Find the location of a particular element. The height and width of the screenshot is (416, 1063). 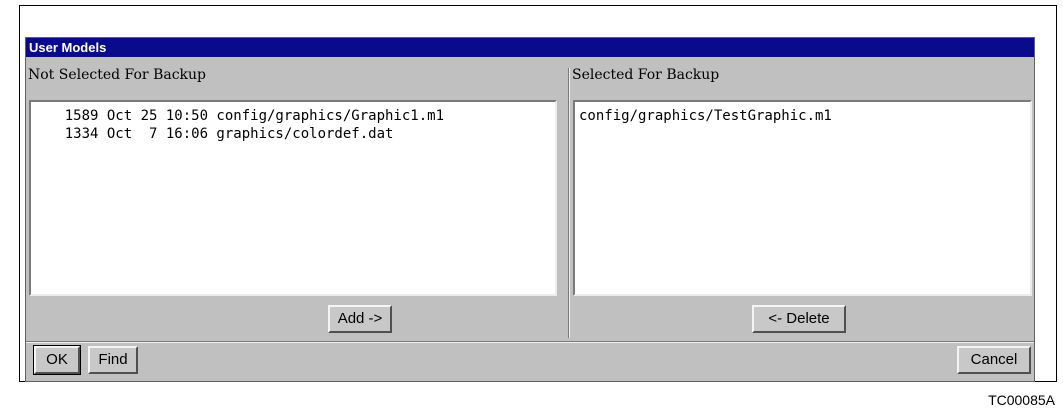

not-selected-label: Not Selected For Backup is located at coordinates (117, 75).